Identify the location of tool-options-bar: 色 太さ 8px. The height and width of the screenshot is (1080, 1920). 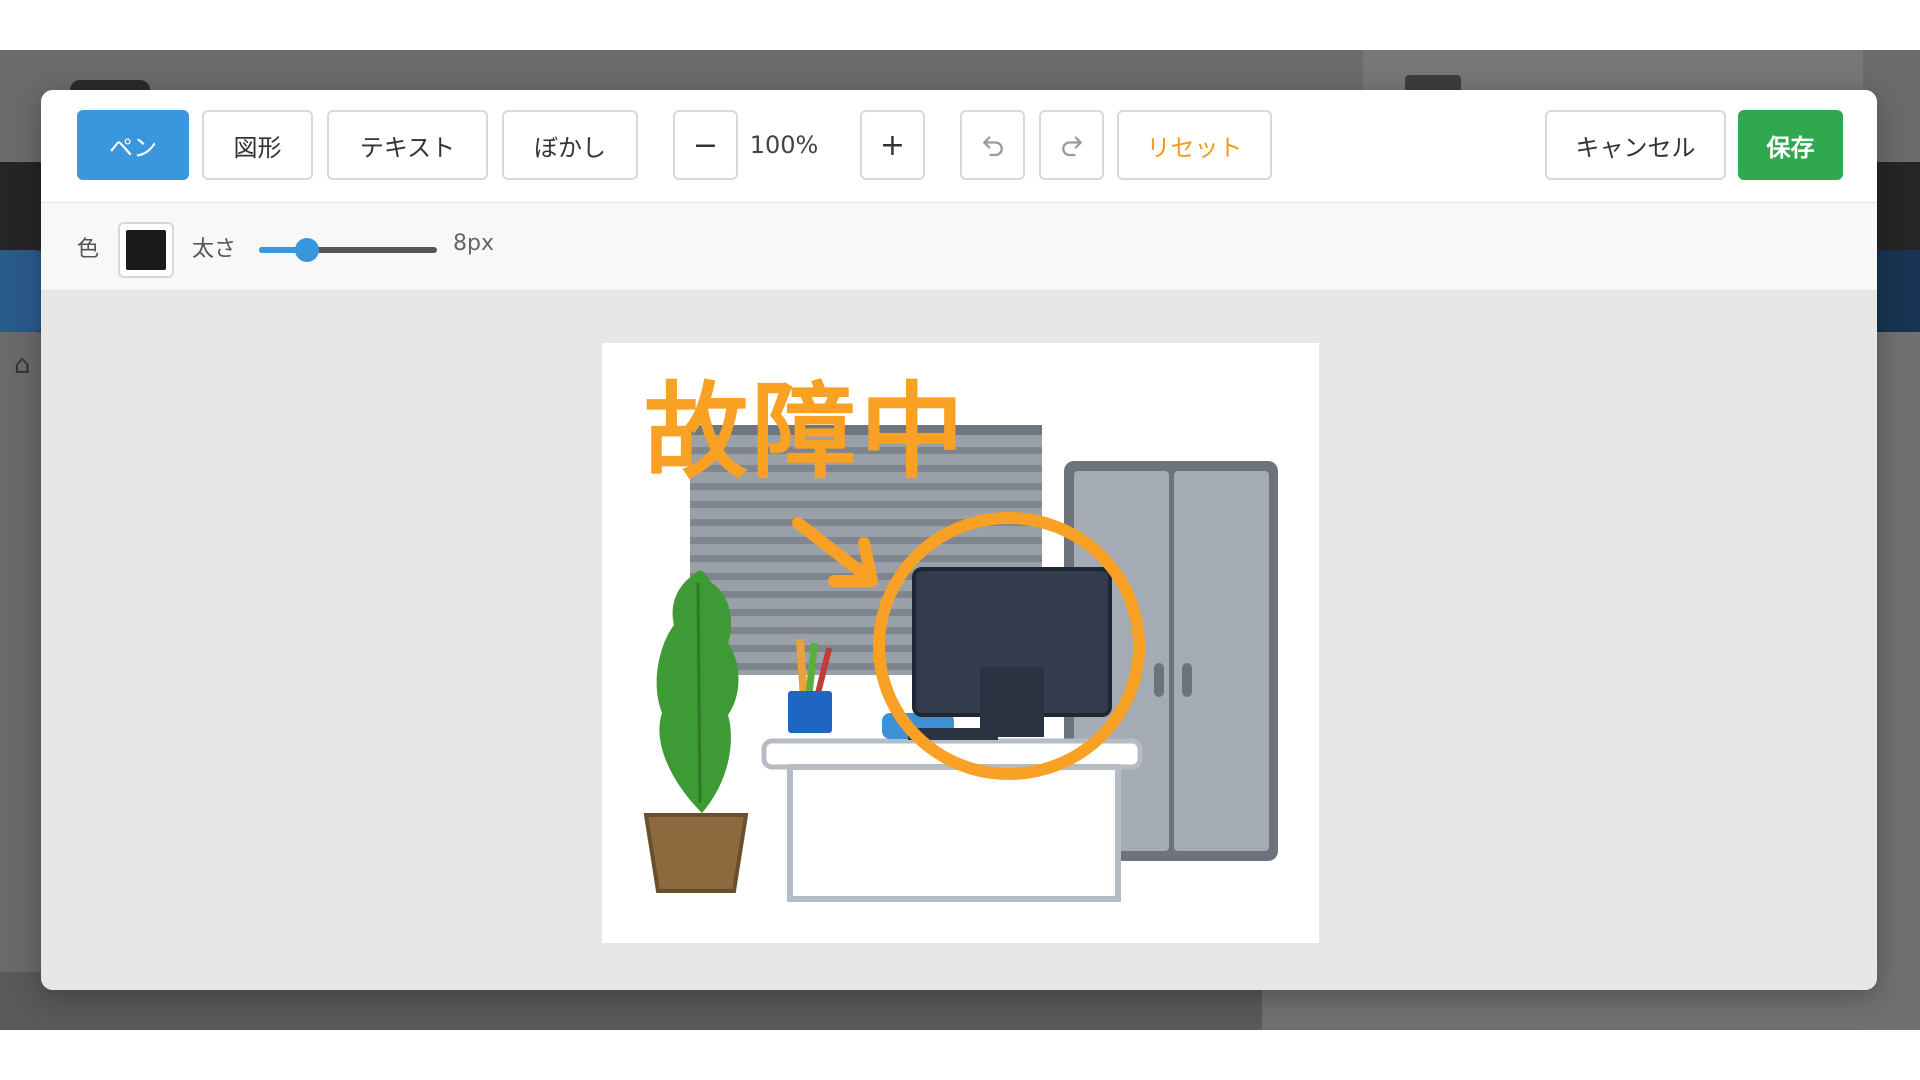
(959, 247).